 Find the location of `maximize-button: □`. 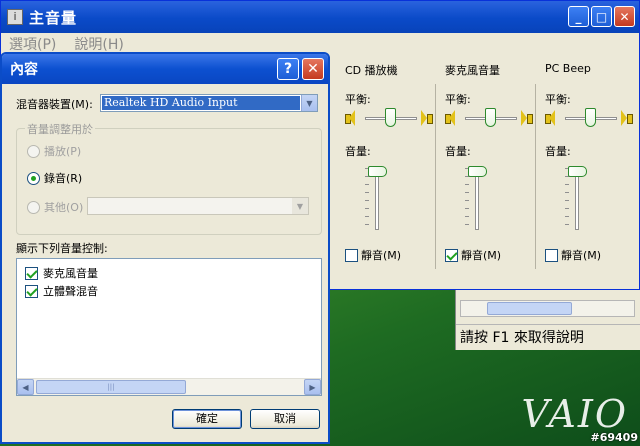

maximize-button: □ is located at coordinates (601, 16).